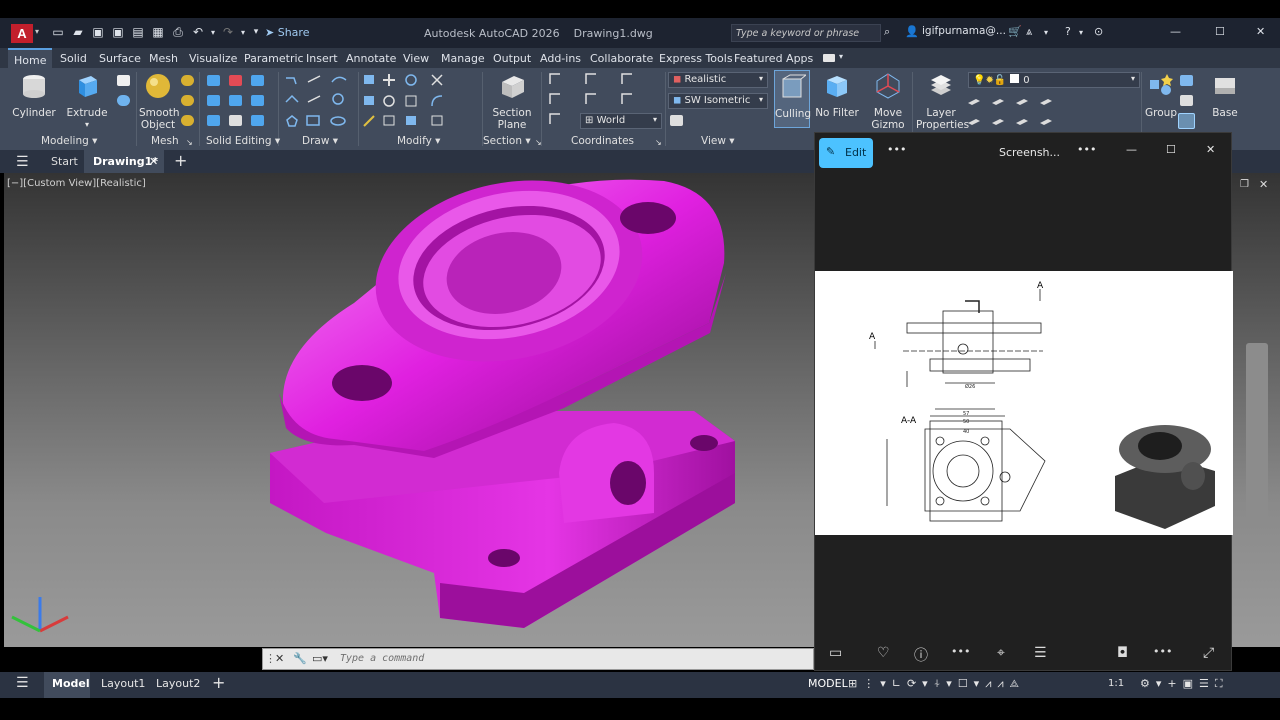 Image resolution: width=1280 pixels, height=720 pixels. Describe the element at coordinates (942, 101) in the screenshot. I see `layer-properties-button: Layer Properties` at that location.